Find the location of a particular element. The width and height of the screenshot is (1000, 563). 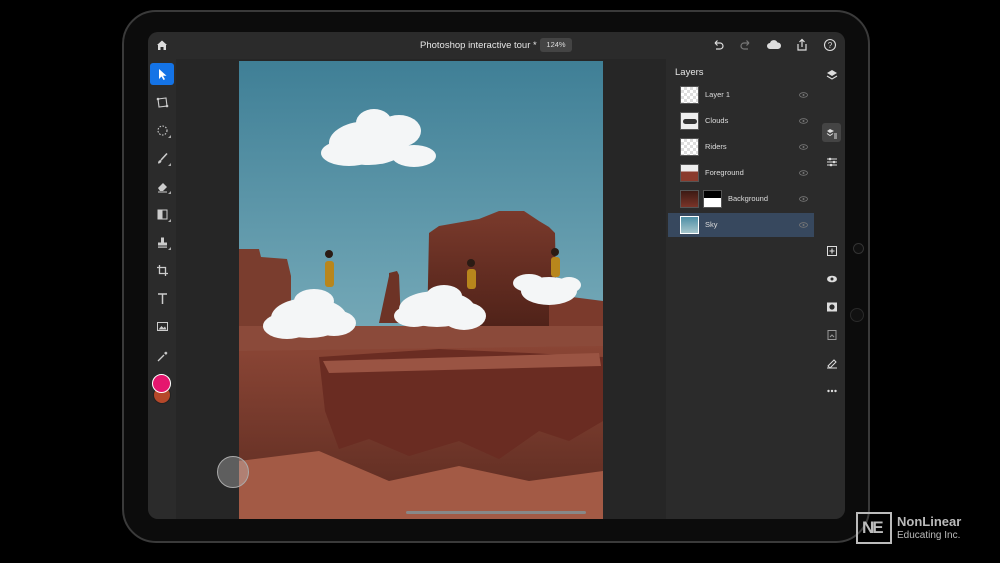

layer-row-layer-1: Layer 1 is located at coordinates (741, 95).